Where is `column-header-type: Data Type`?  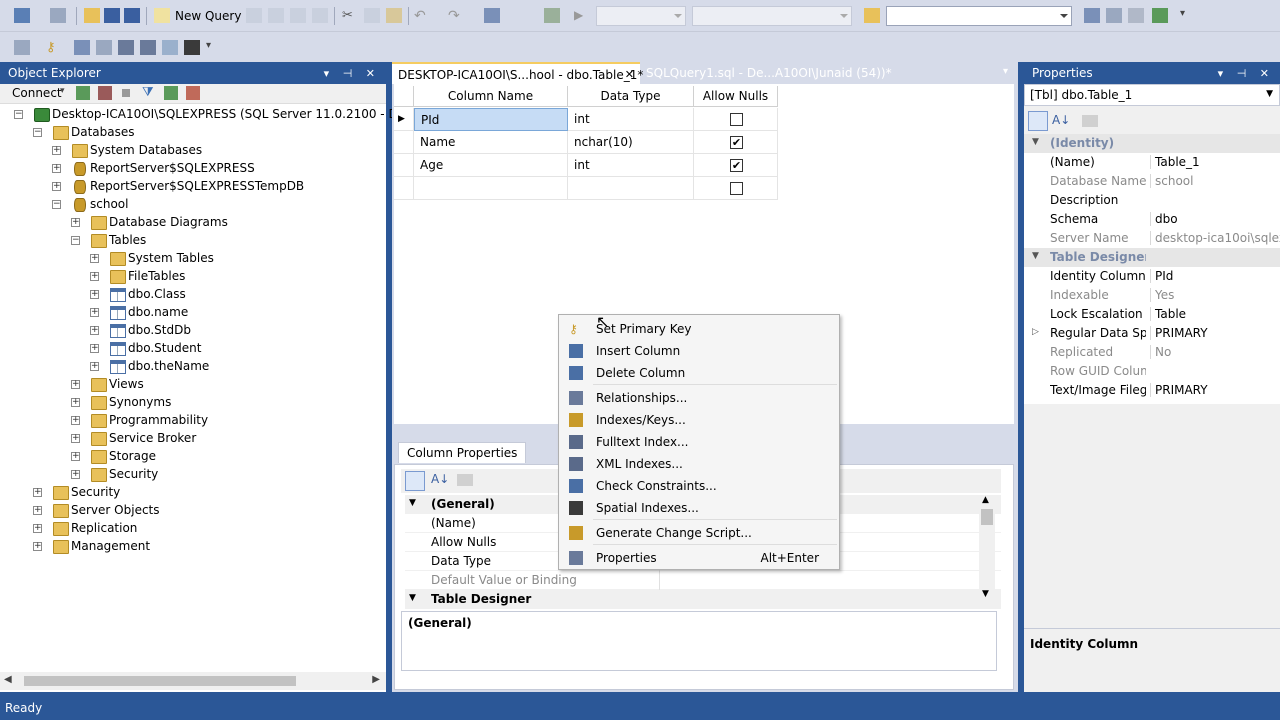 column-header-type: Data Type is located at coordinates (631, 96).